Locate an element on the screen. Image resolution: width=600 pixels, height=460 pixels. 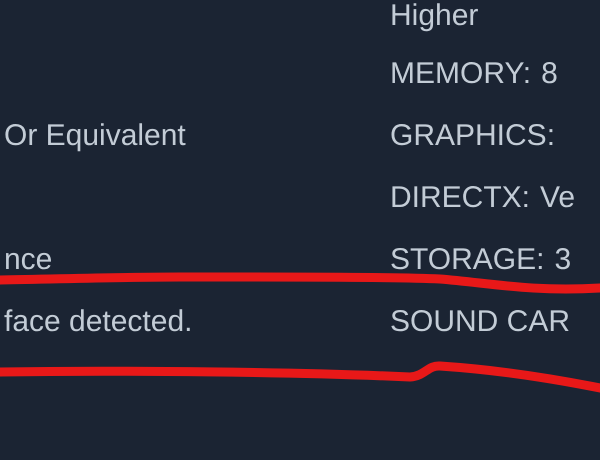
requirement-text: Or Equivalent is located at coordinates (95, 135).